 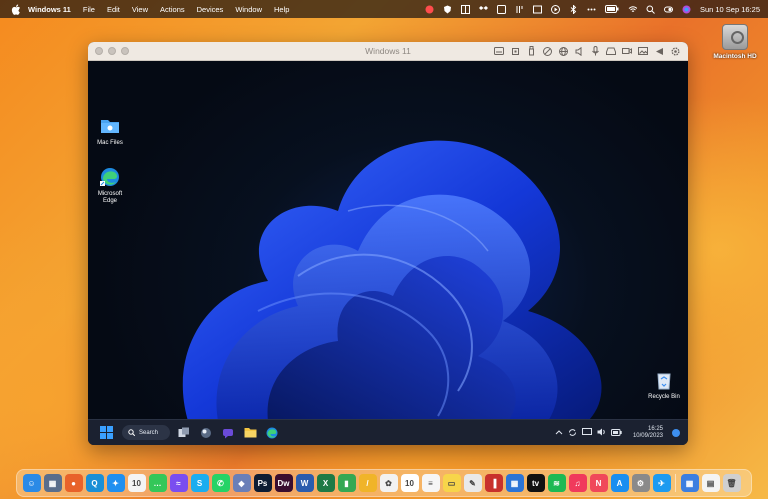 What do you see at coordinates (388, 483) in the screenshot?
I see `photos-icon: ✿` at bounding box center [388, 483].